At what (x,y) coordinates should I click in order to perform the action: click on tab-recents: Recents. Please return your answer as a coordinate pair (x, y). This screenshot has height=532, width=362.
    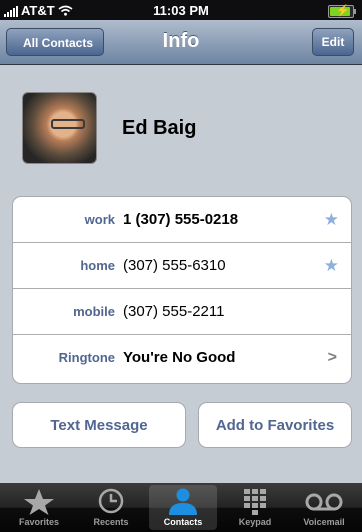
    Looking at the image, I should click on (111, 507).